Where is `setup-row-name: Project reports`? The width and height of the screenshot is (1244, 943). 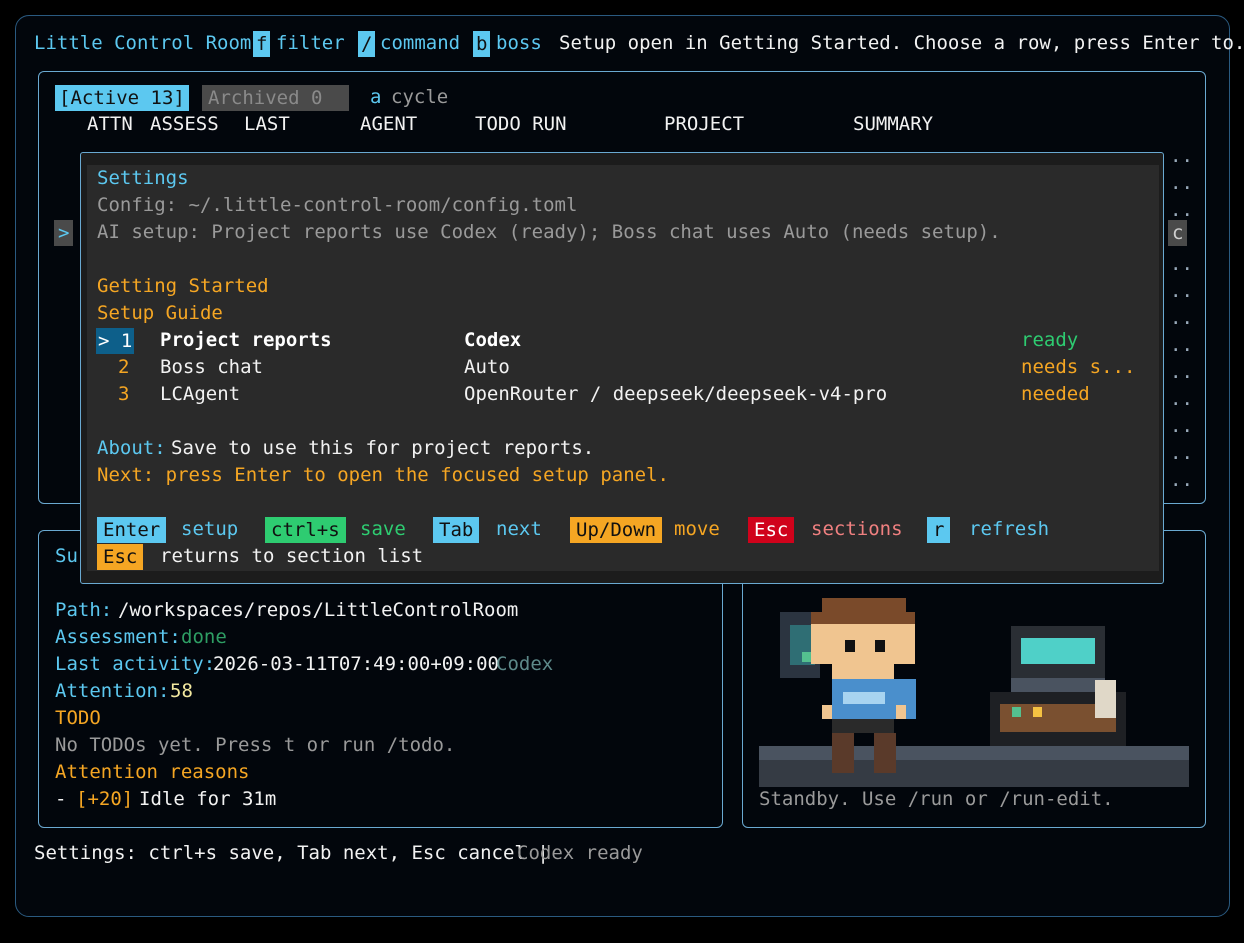 setup-row-name: Project reports is located at coordinates (246, 340).